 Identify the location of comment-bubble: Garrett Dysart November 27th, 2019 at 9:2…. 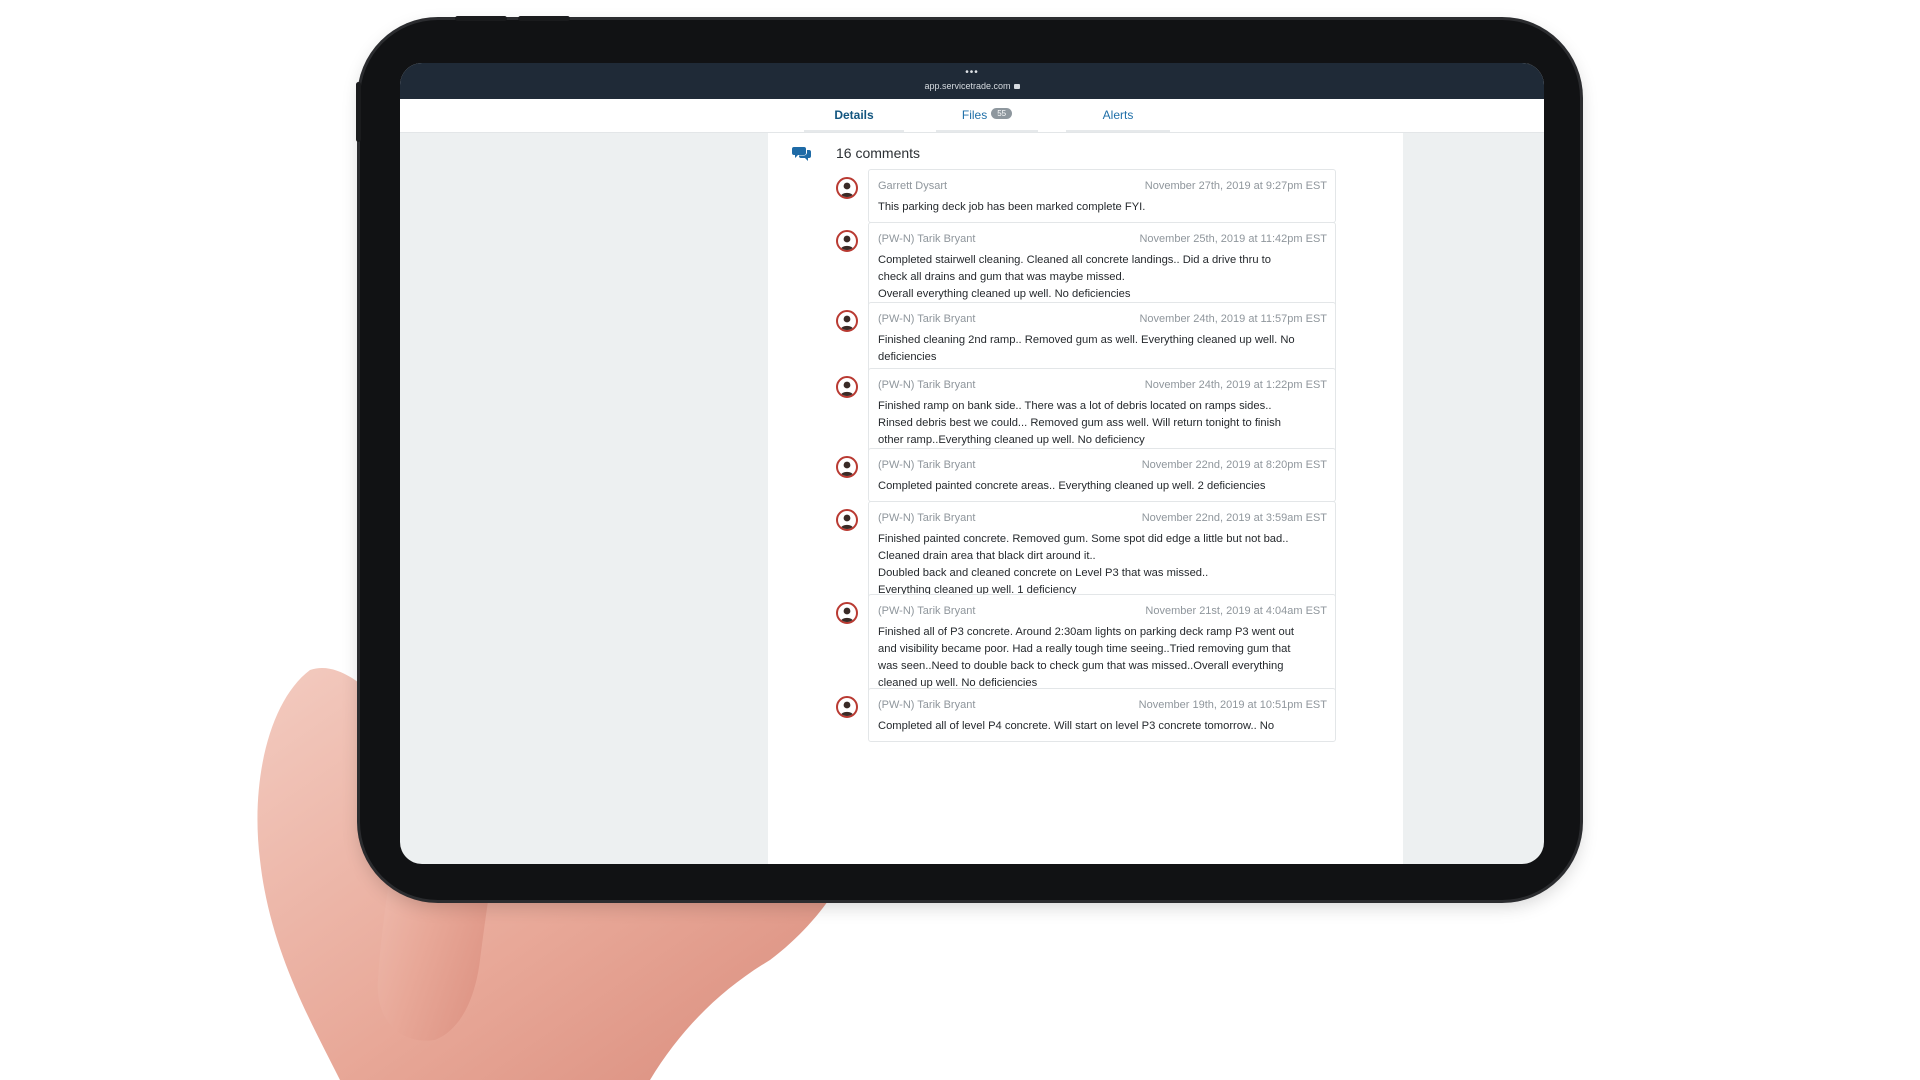
(1102, 196).